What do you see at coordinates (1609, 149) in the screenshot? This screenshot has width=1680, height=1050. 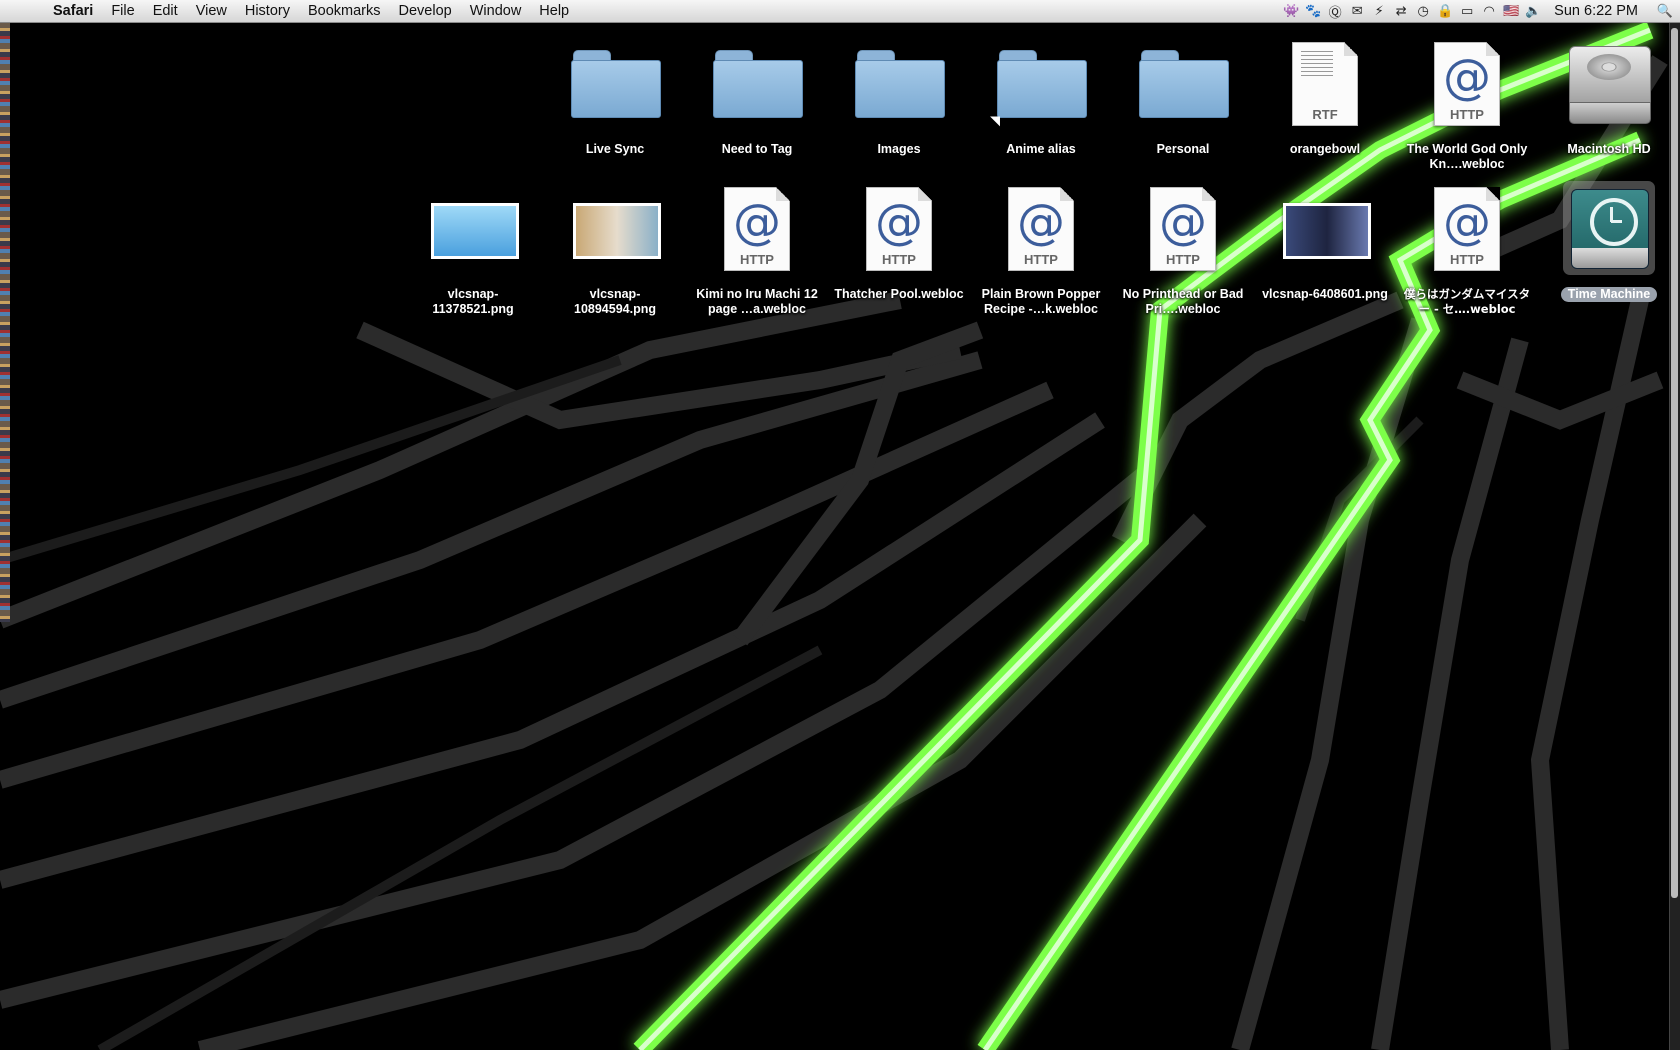 I see `item-label: Macintosh HD` at bounding box center [1609, 149].